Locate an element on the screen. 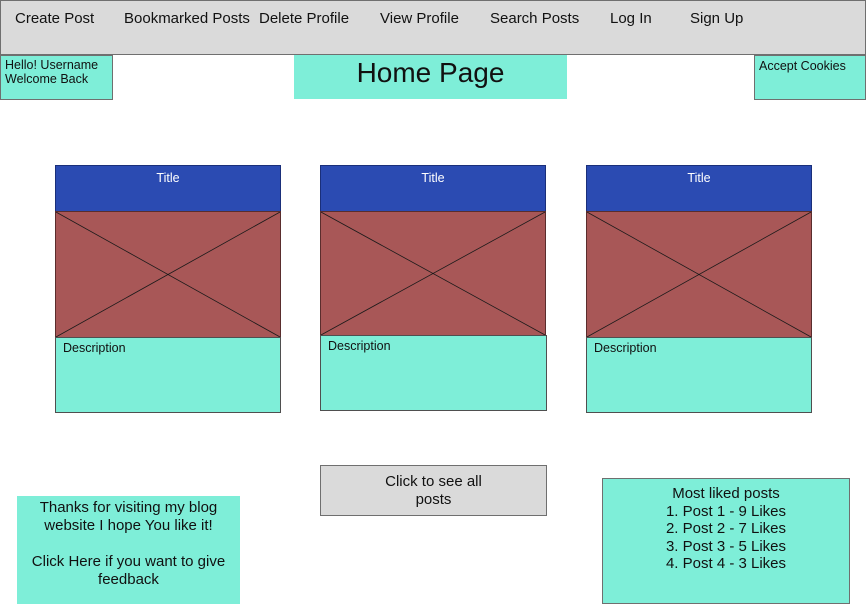  greeting-welcome: Welcome Back is located at coordinates (47, 79).